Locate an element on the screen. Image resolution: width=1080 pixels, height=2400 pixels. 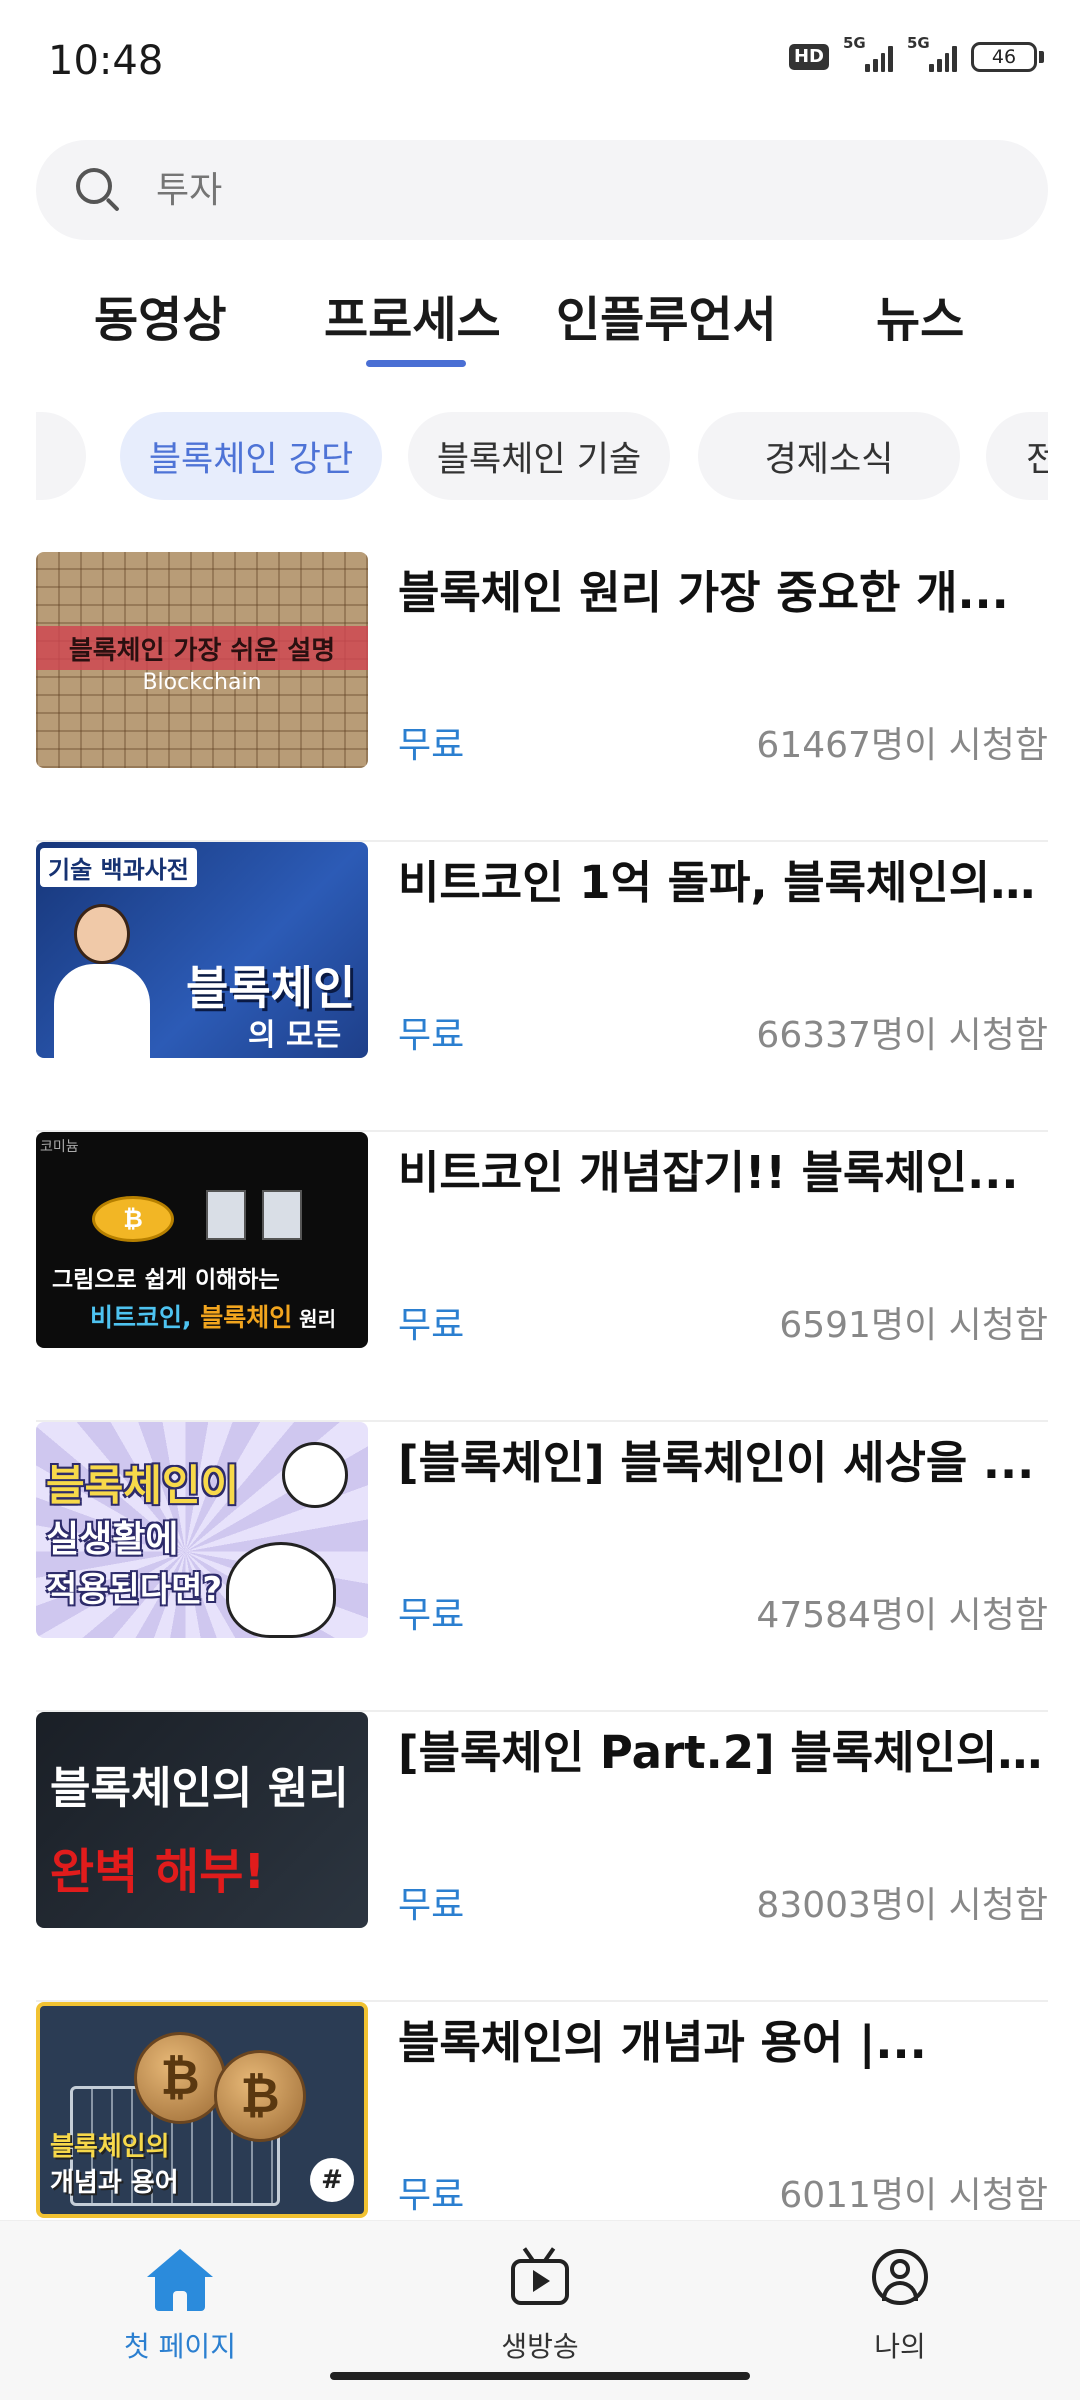
thumbnail-subcaption: 완벽 해부! is located at coordinates (158, 1872).